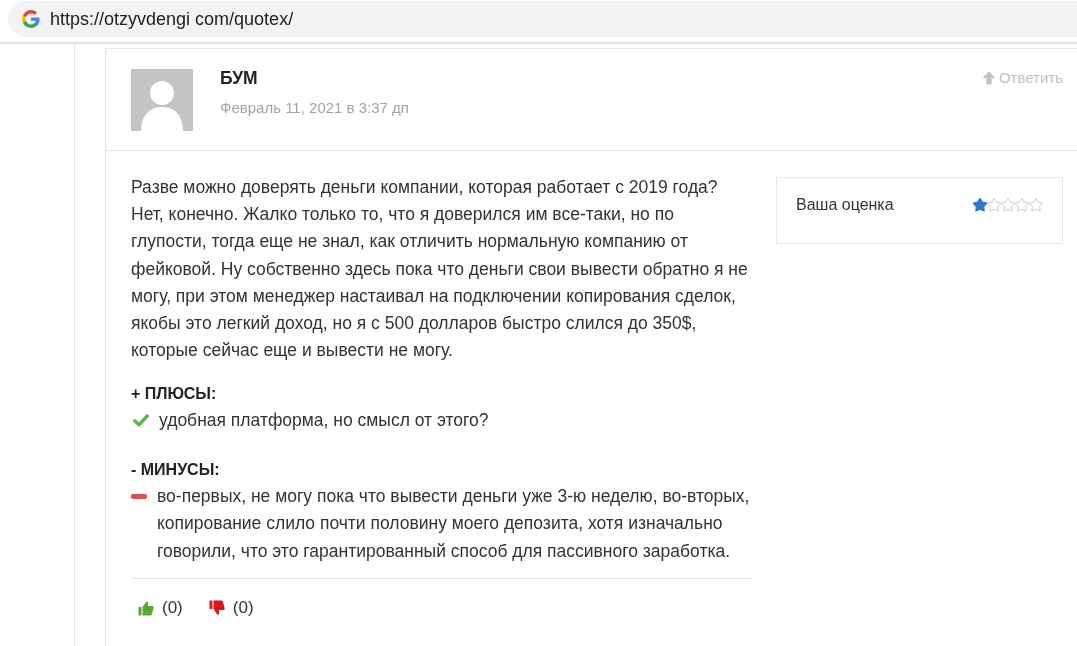 This screenshot has width=1077, height=646. Describe the element at coordinates (176, 469) in the screenshot. I see `cons-heading: - МИНУСЫ:` at that location.